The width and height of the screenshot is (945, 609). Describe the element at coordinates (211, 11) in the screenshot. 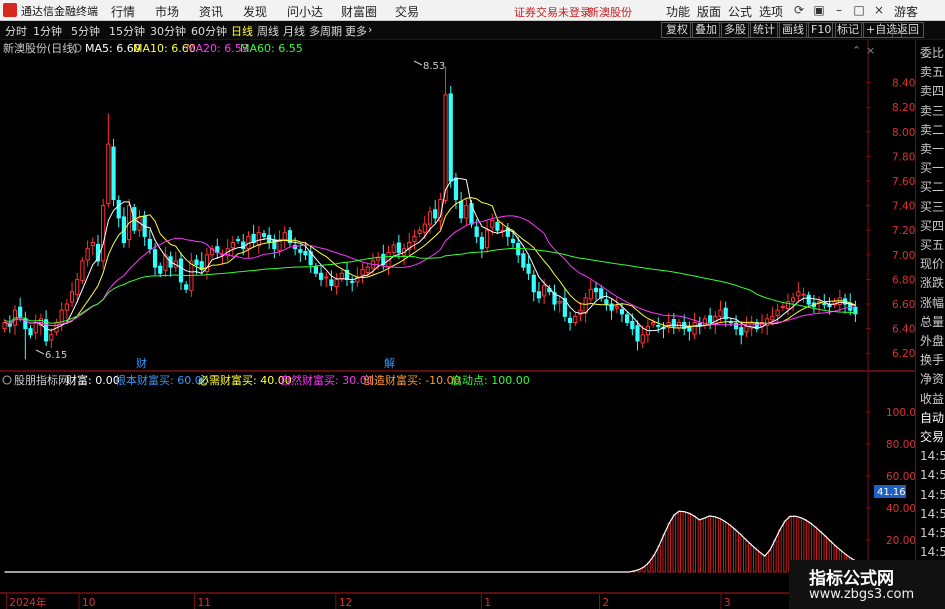

I see `menu-news: 资讯` at that location.